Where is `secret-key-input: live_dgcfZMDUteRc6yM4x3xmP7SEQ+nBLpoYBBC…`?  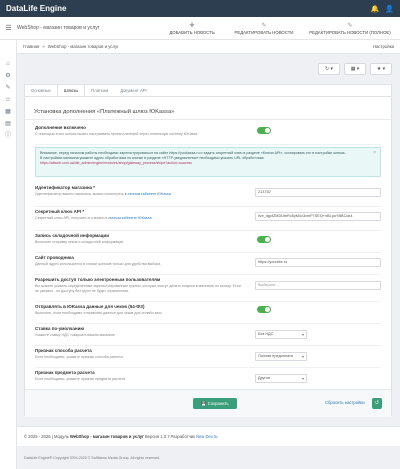
secret-key-input: live_dgcfZMDUteRc6yM4x3xmP7SEQ+nBLpoYBBC… is located at coordinates (318, 216).